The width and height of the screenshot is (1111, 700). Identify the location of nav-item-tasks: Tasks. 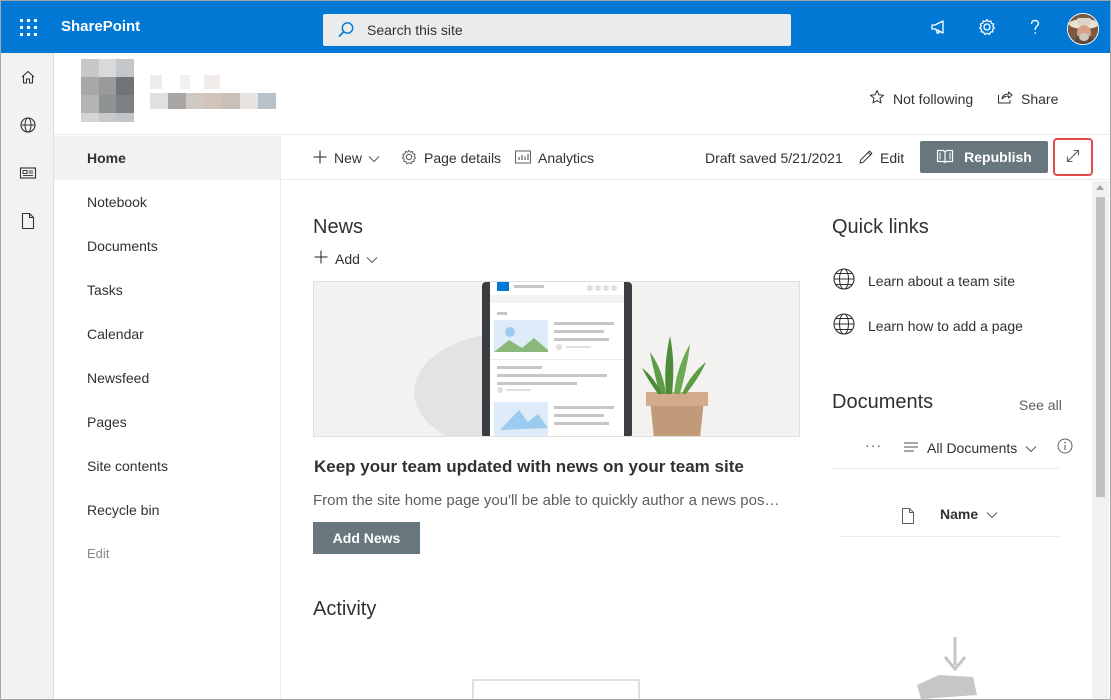
(167, 290).